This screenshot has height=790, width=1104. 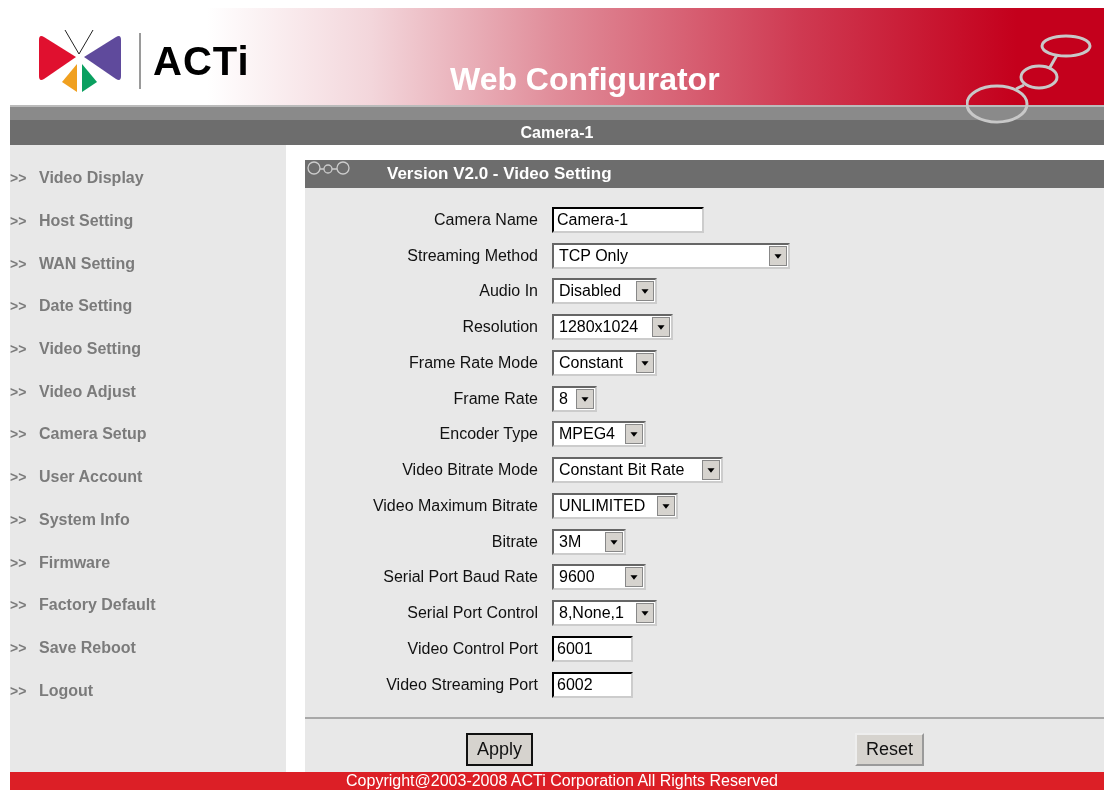 I want to click on dropdown-field: UNLIMITED, so click(x=615, y=505).